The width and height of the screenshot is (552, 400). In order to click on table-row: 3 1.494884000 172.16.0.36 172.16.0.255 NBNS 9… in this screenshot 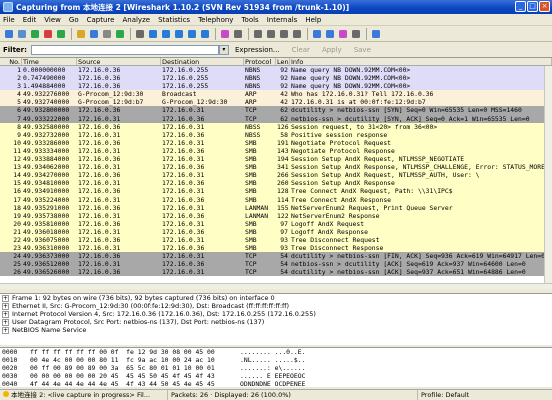, I will do `click(276, 86)`.